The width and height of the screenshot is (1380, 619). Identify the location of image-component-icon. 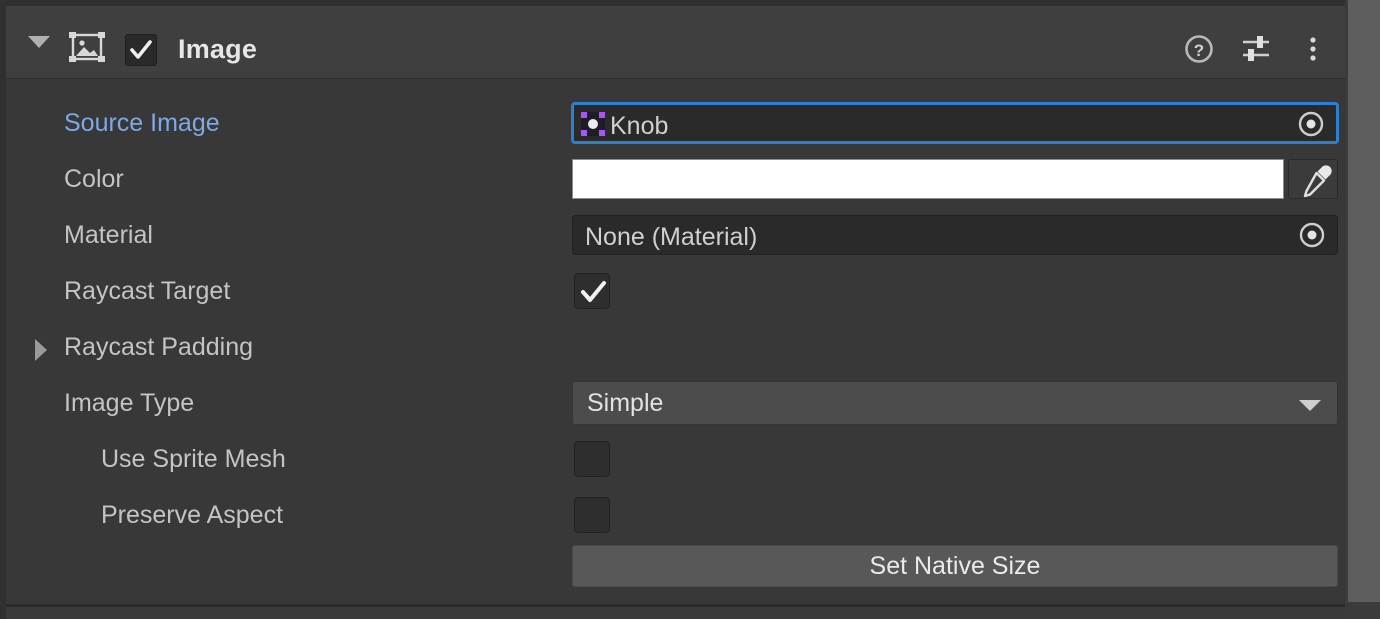
(87, 47).